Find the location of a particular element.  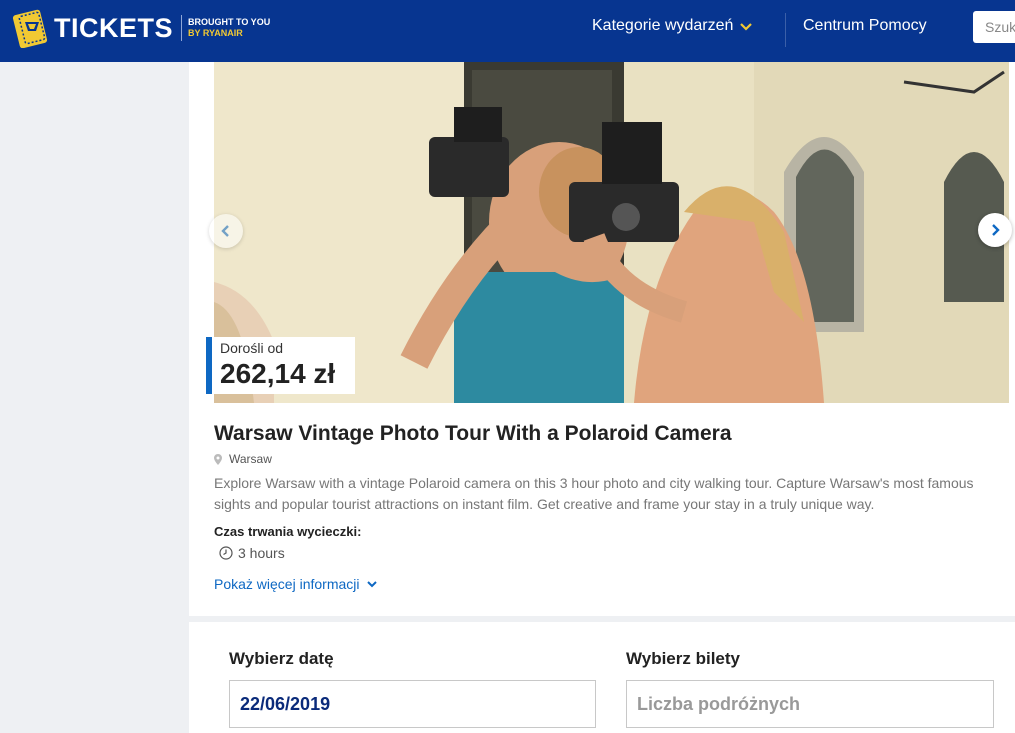

carousel-prev-button is located at coordinates (226, 231).